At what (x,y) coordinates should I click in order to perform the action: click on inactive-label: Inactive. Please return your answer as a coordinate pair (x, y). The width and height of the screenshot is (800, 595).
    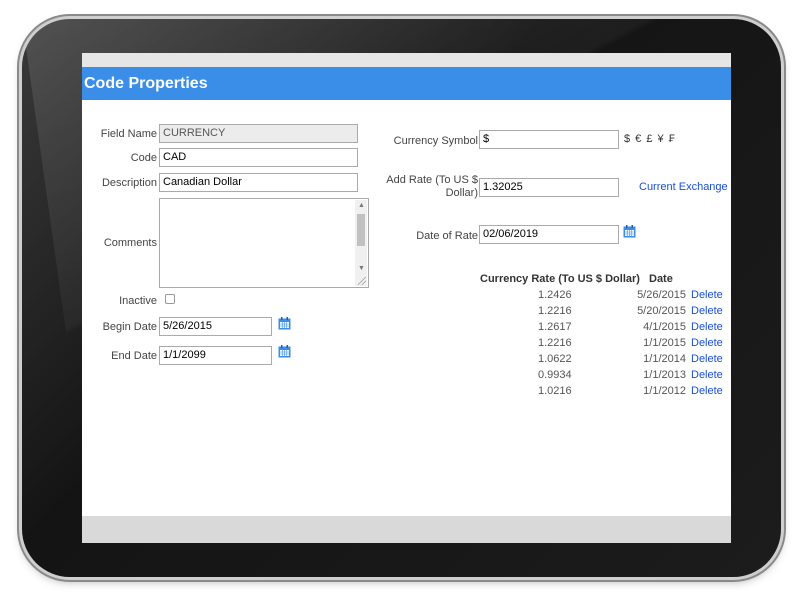
    Looking at the image, I should click on (138, 301).